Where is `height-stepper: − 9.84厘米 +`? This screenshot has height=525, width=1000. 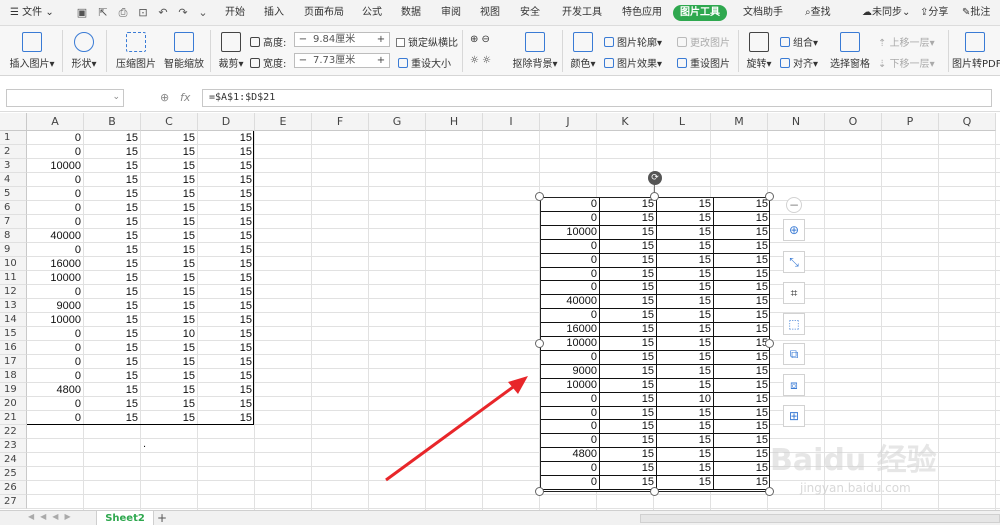
height-stepper: − 9.84厘米 + is located at coordinates (342, 39).